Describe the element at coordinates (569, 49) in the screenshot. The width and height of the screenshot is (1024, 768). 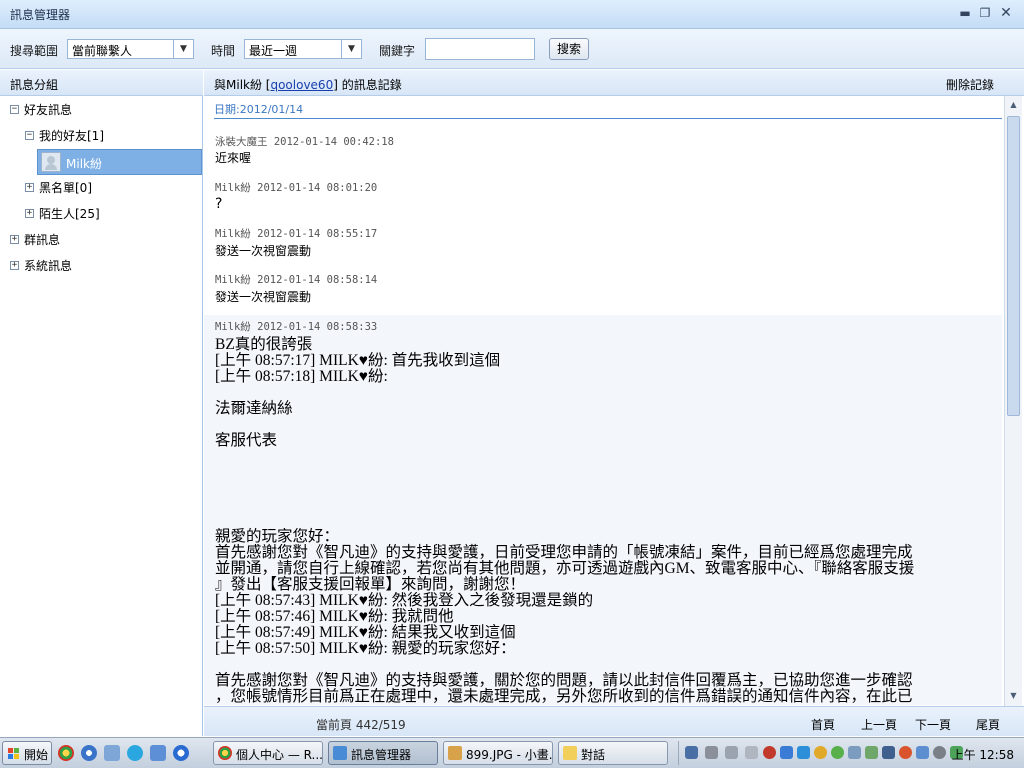
I see `search-button: 搜索` at that location.